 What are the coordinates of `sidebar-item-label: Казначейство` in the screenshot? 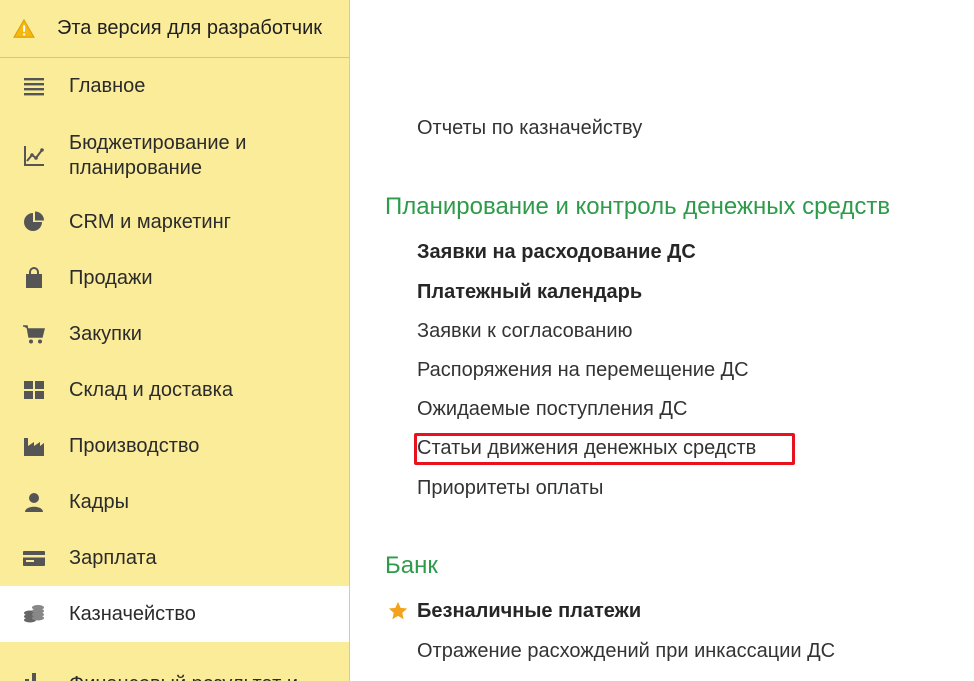 It's located at (132, 613).